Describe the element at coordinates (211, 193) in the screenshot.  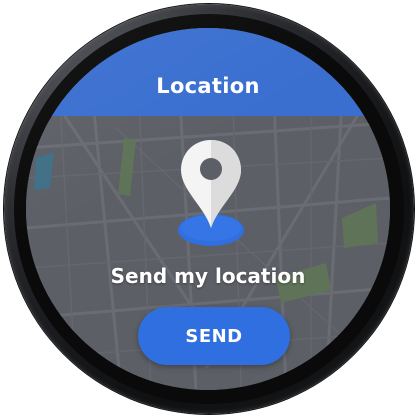
I see `location-pin-icon` at that location.